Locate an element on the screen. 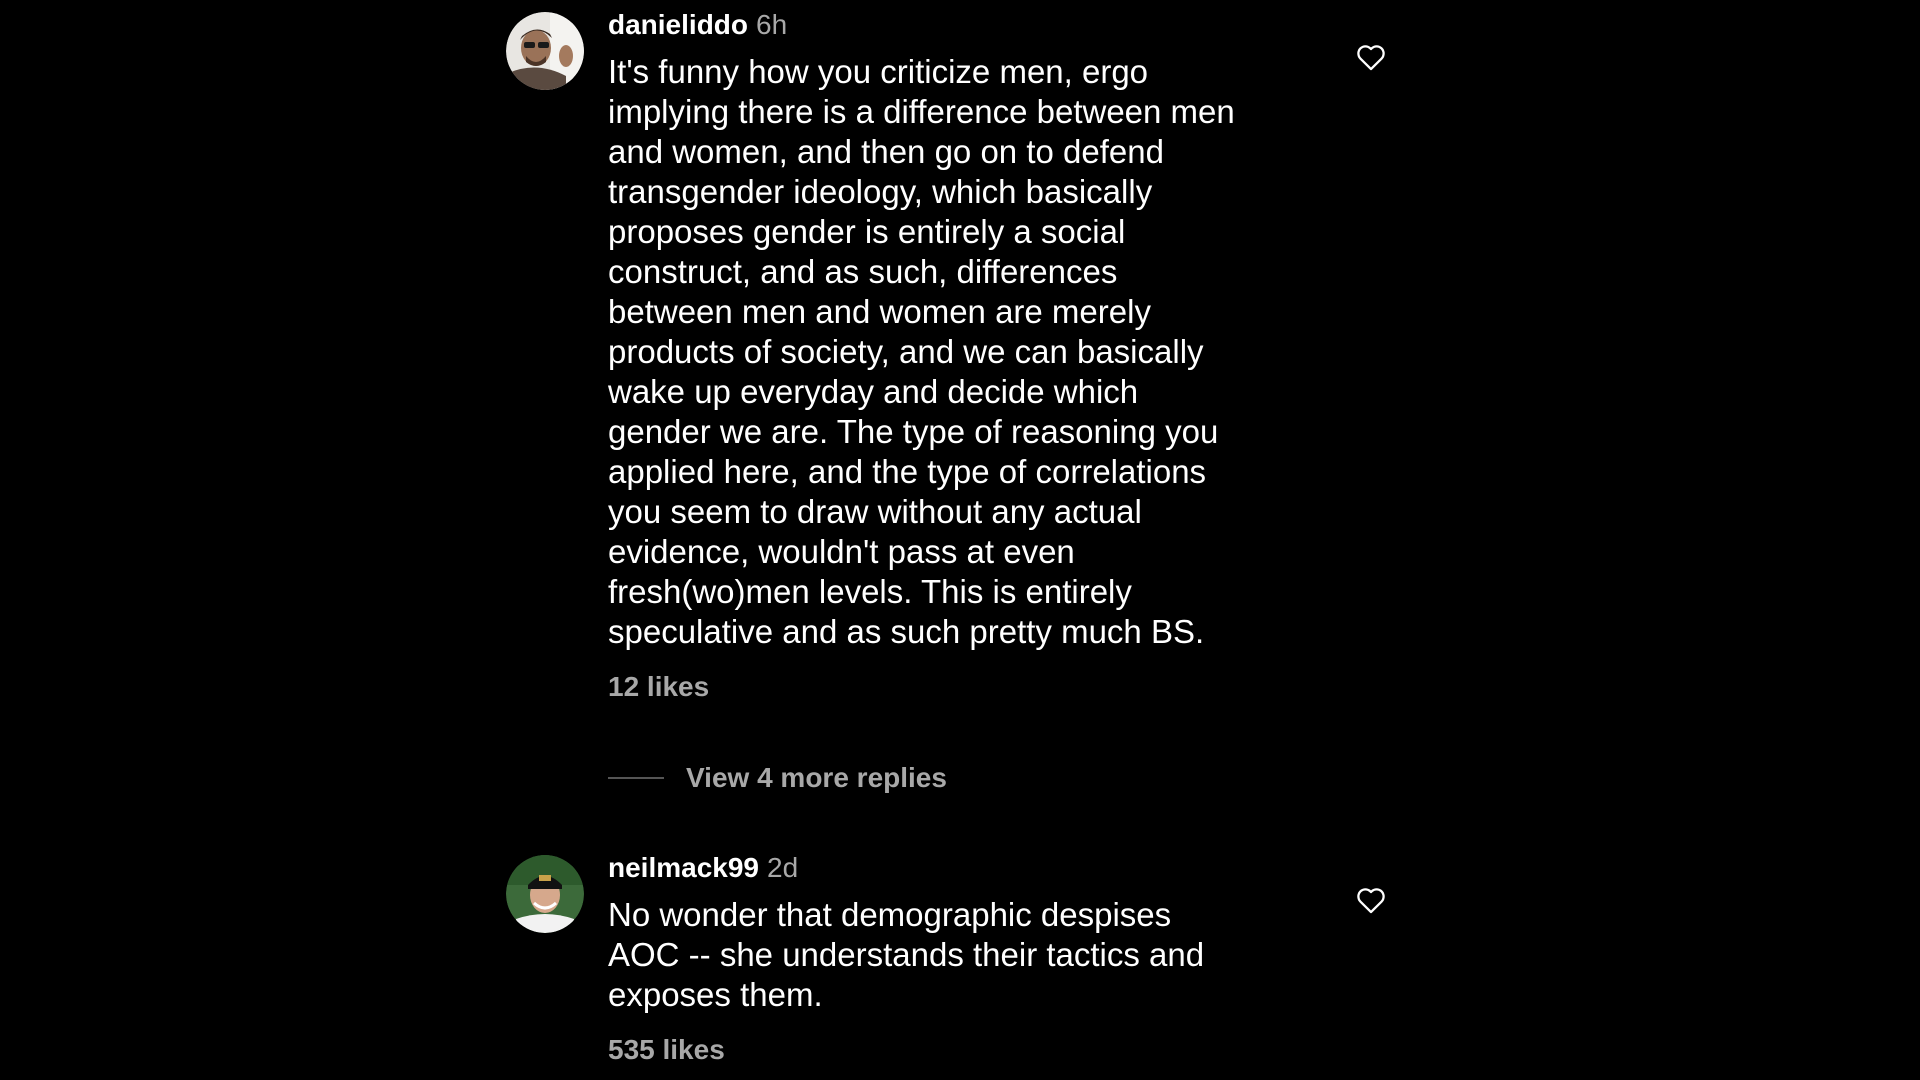  comment-header: neilmack99 2d is located at coordinates (958, 868).